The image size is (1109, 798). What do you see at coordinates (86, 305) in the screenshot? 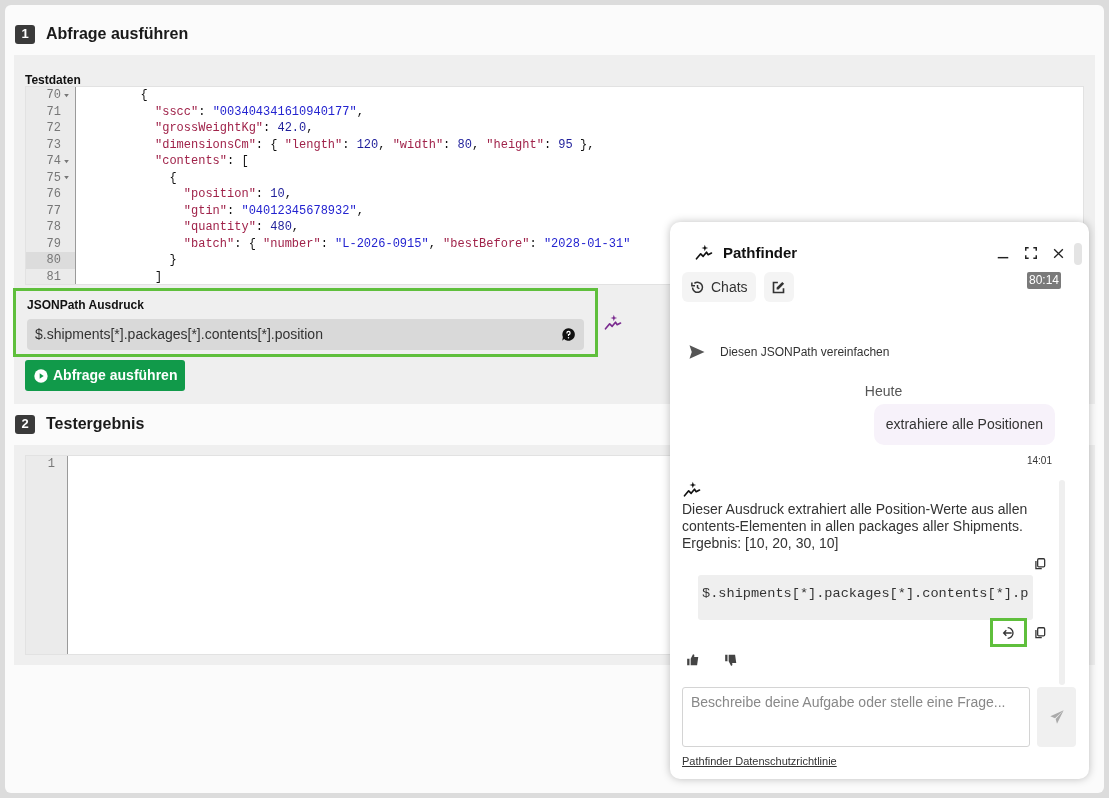
I see `field-label: JSONPath Ausdruck` at bounding box center [86, 305].